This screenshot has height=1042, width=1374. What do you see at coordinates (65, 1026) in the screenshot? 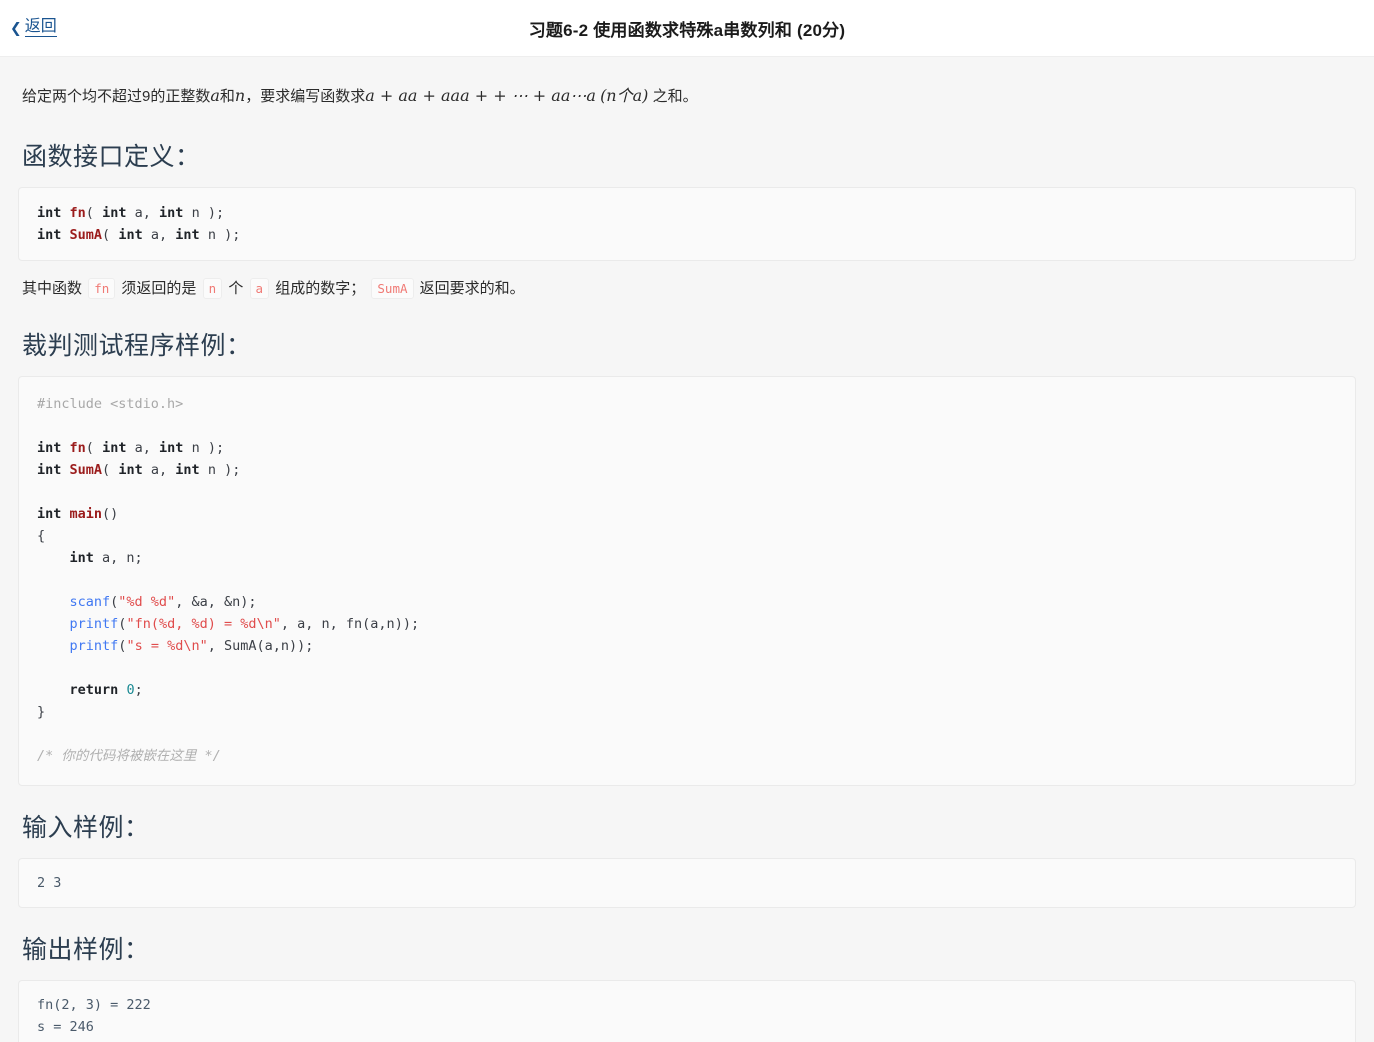
I see `output-sample-line-2: s = 246` at bounding box center [65, 1026].